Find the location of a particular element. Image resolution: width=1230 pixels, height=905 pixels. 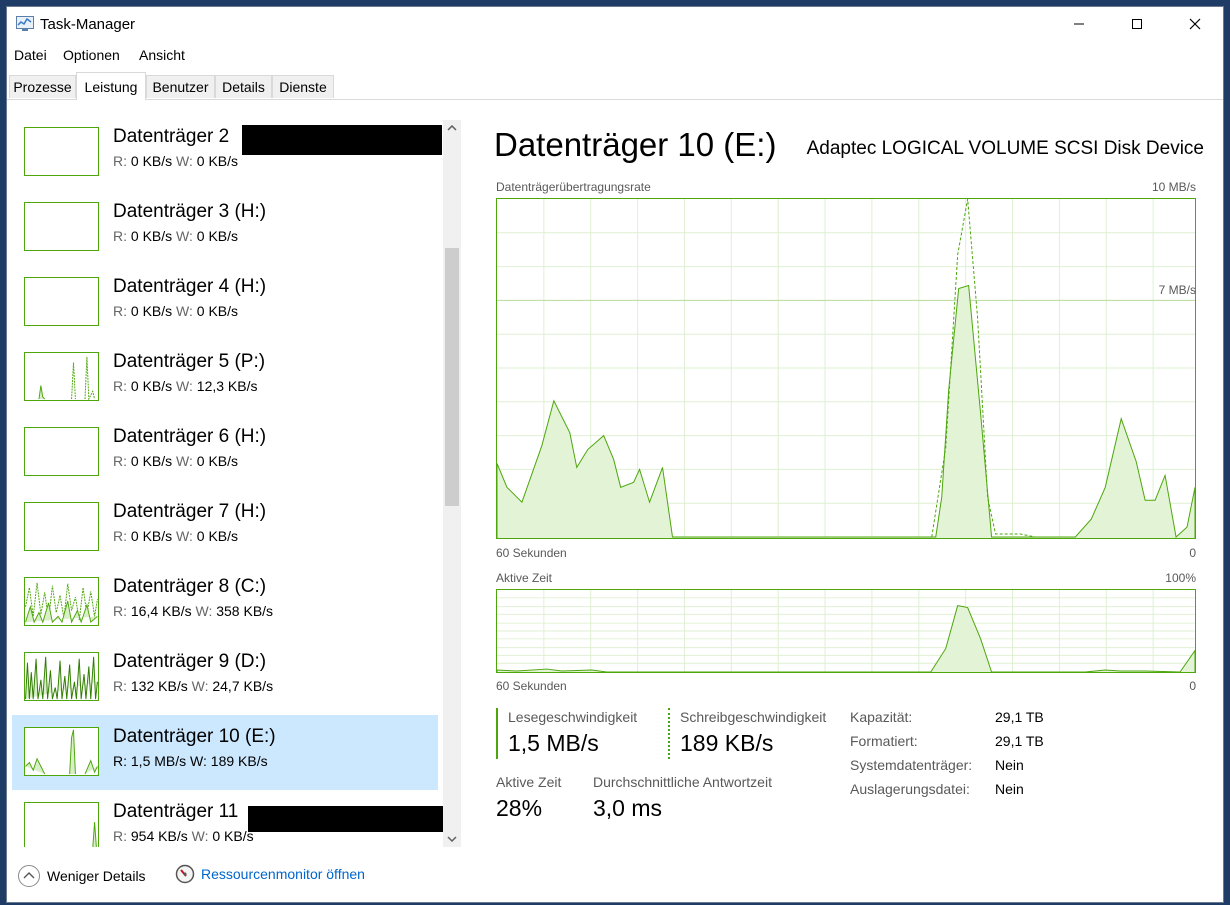

resource-monitor-label: Ressourcenmonitor öffnen is located at coordinates (283, 874).